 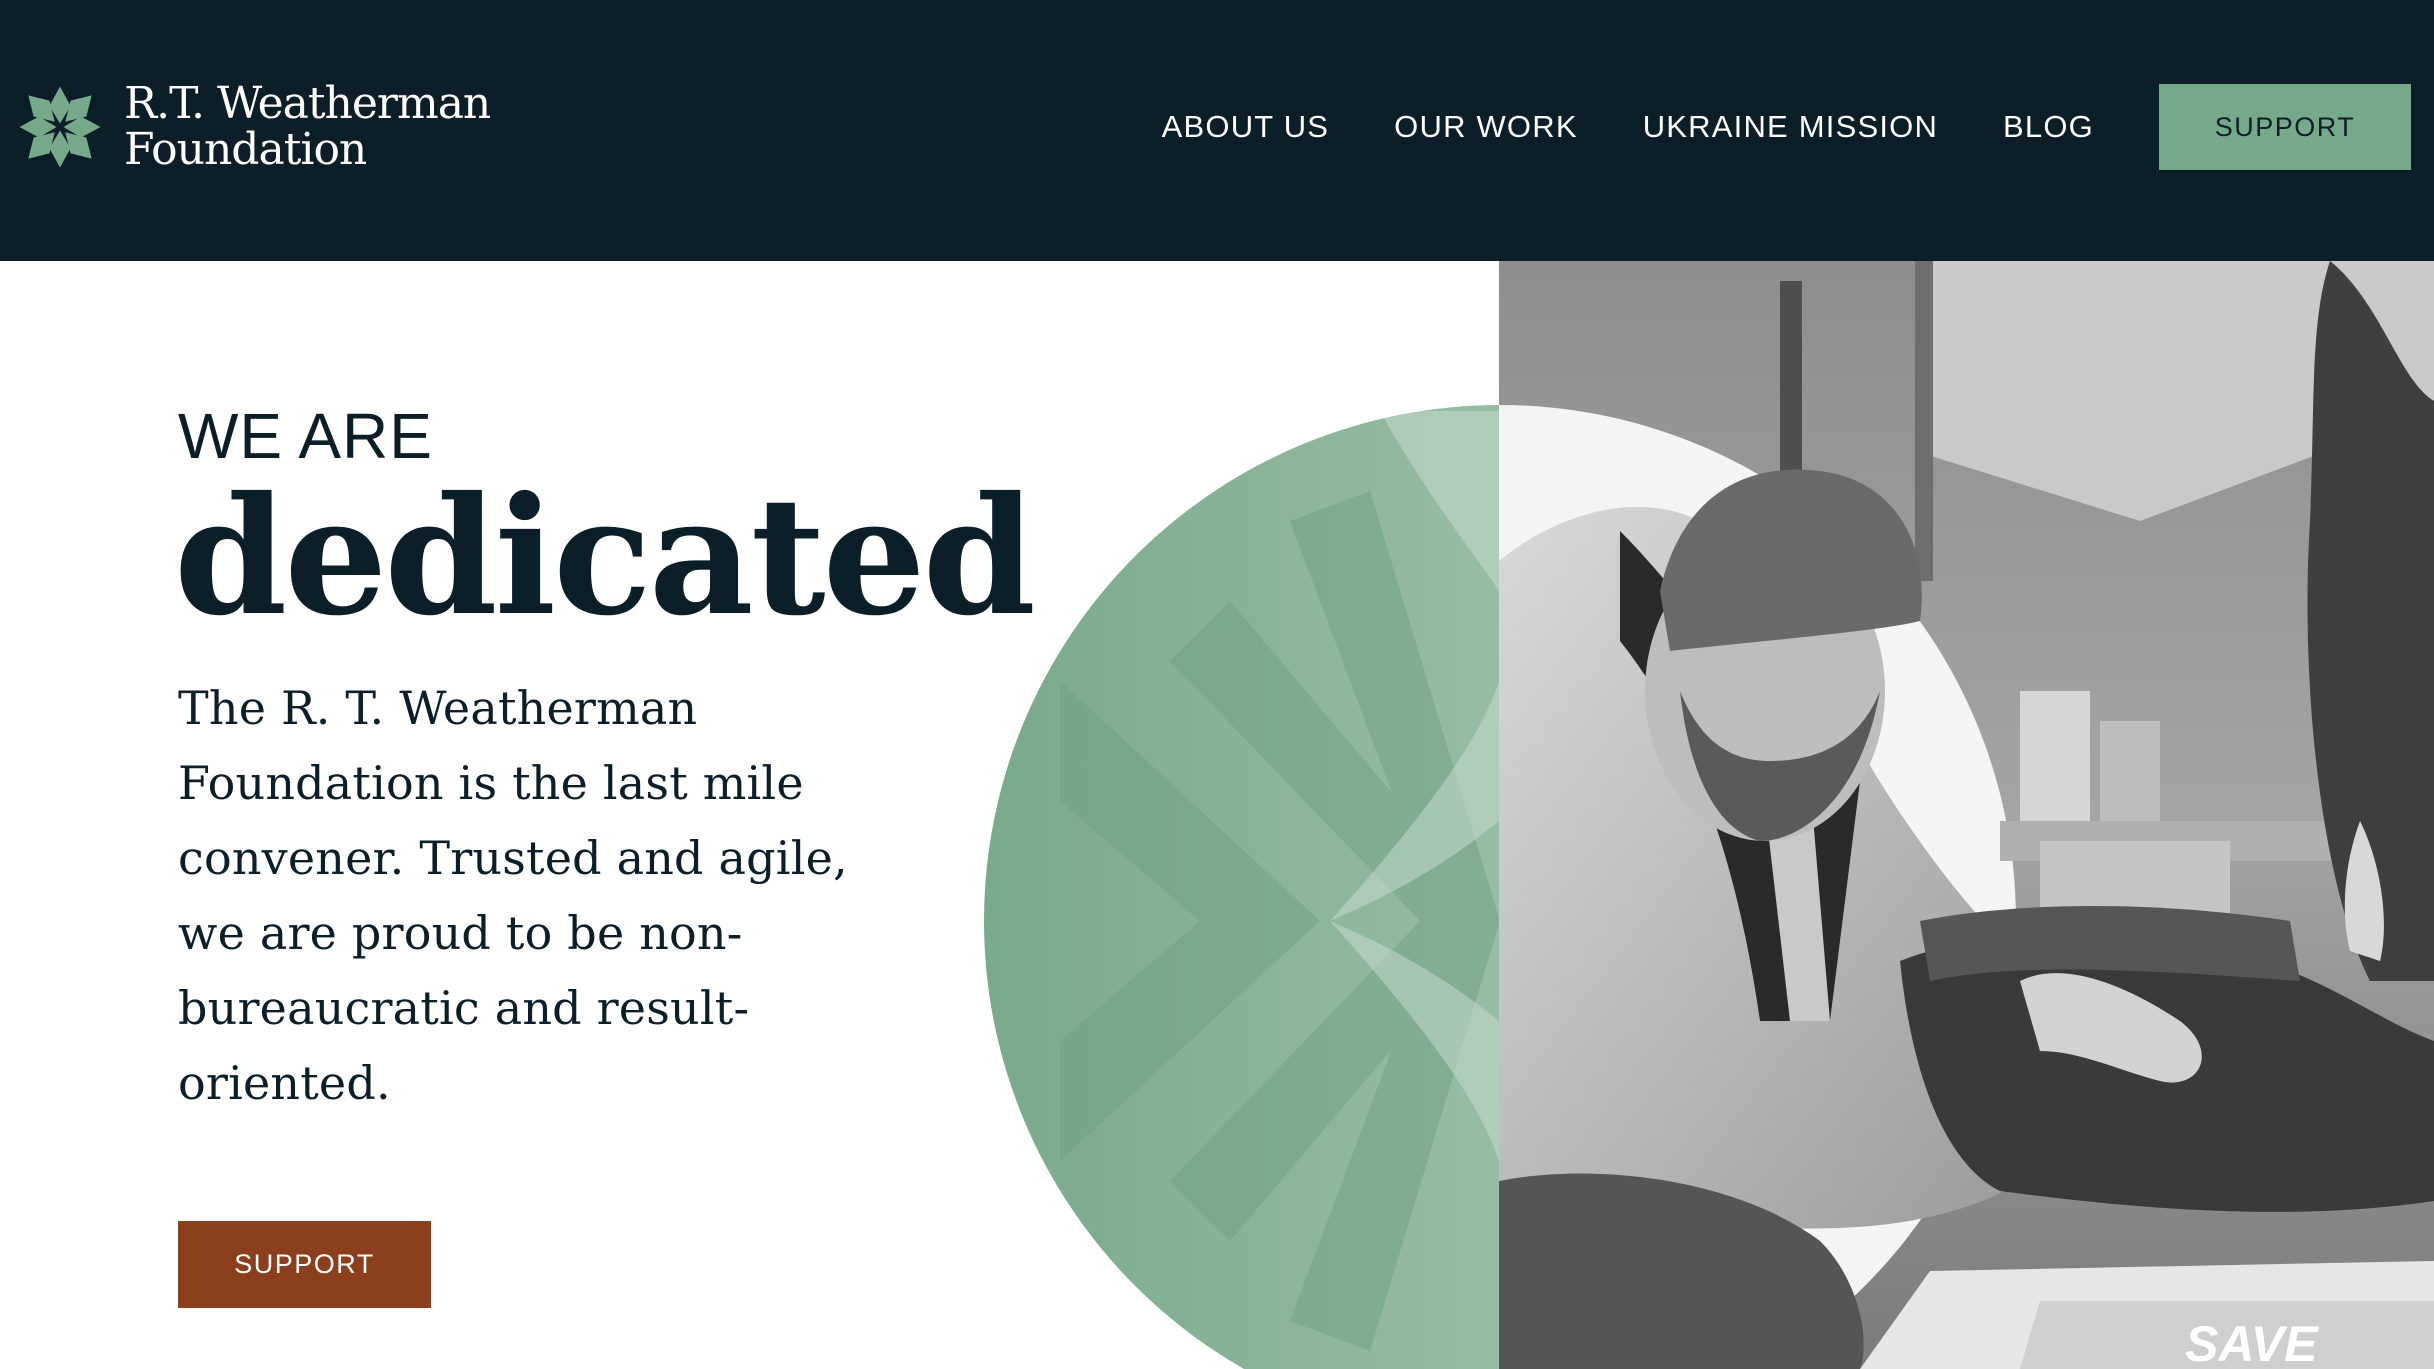 What do you see at coordinates (305, 436) in the screenshot?
I see `hero-kicker: WE ARE` at bounding box center [305, 436].